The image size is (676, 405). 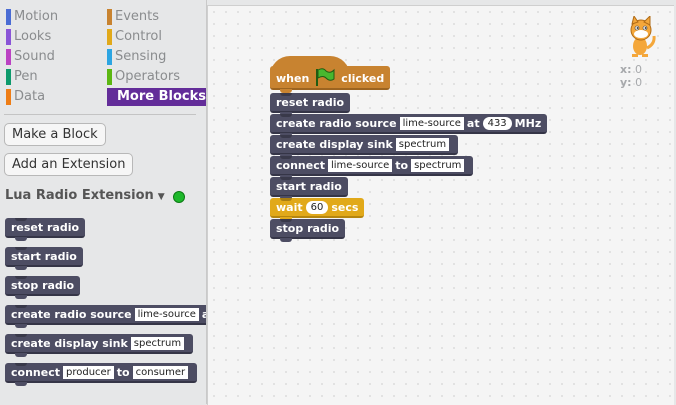 What do you see at coordinates (325, 77) in the screenshot?
I see `green-flag-icon` at bounding box center [325, 77].